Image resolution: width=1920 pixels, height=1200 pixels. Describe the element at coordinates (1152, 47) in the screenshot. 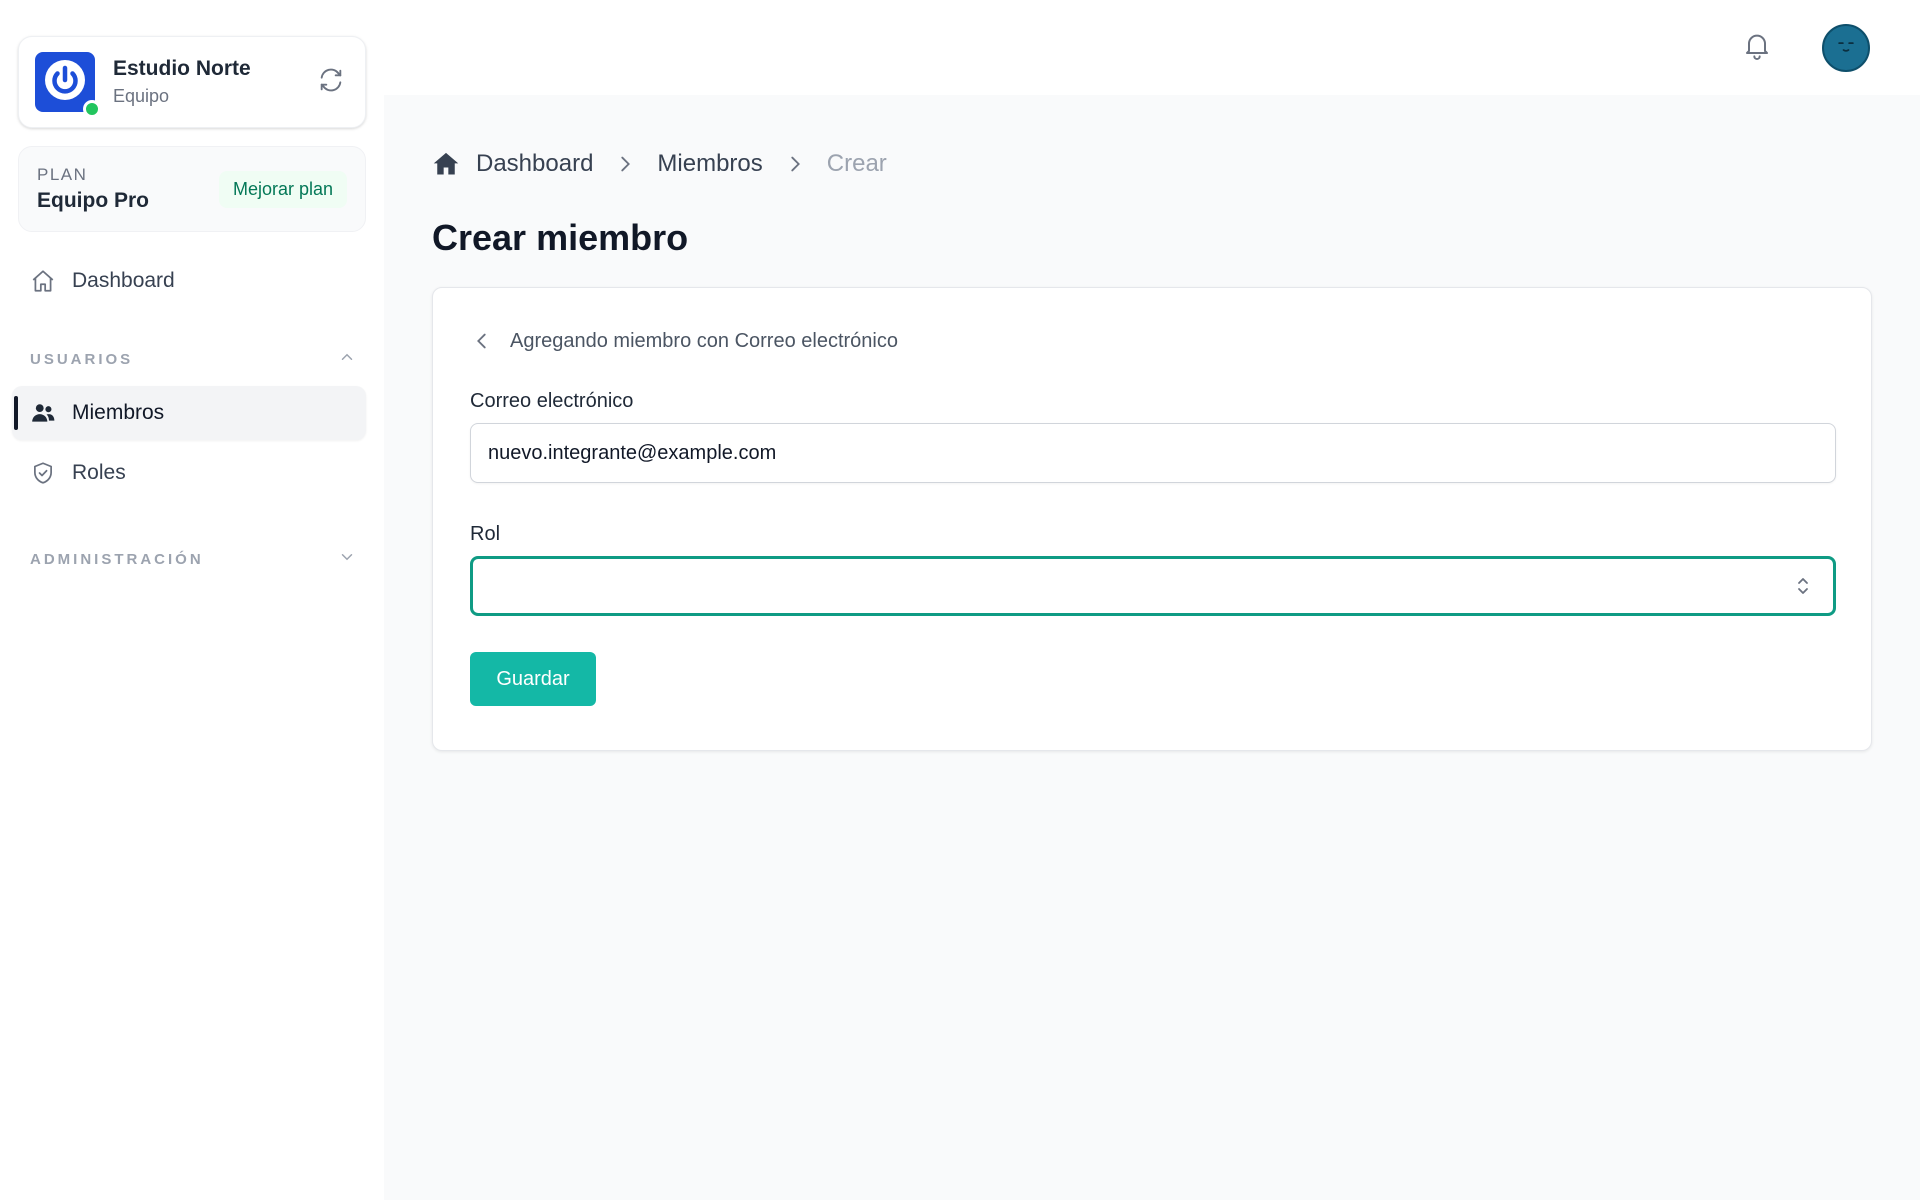

I see `topbar` at that location.